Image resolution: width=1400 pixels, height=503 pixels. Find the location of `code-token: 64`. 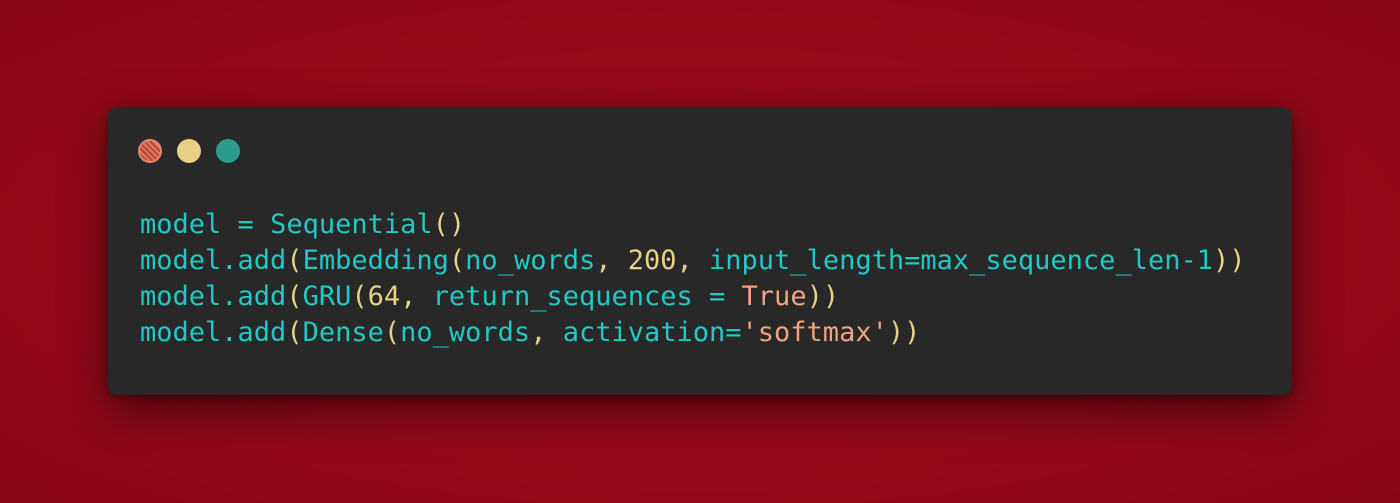

code-token: 64 is located at coordinates (384, 296).